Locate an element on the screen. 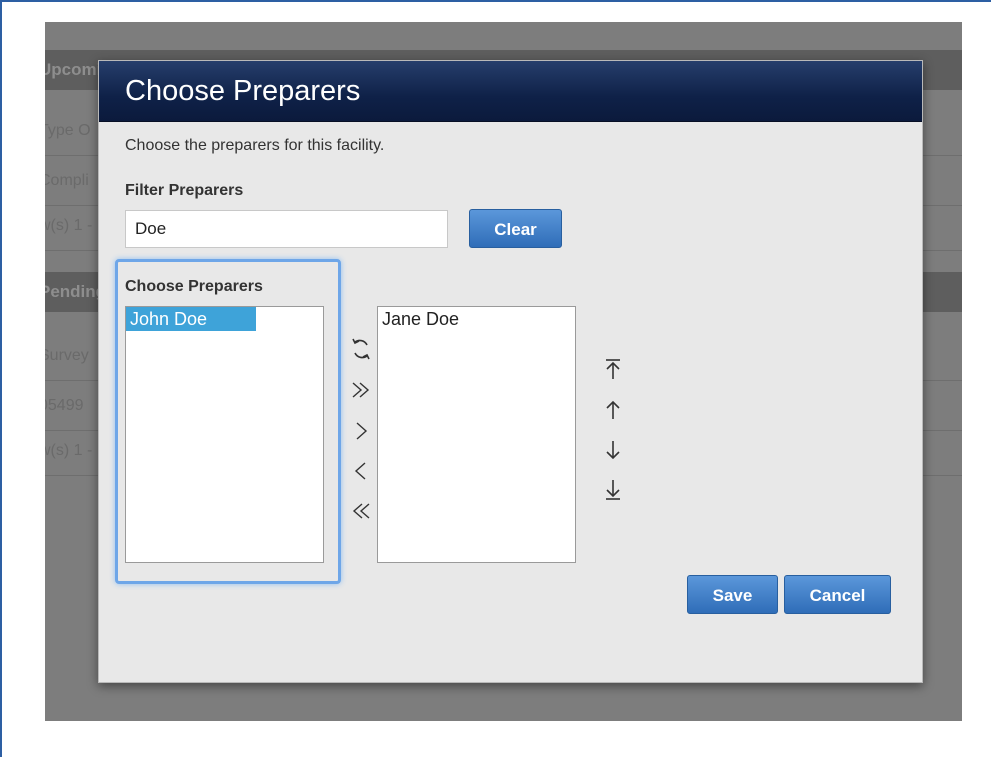 The width and height of the screenshot is (993, 759). dialog-description: Choose the preparers for this facility. is located at coordinates (255, 145).